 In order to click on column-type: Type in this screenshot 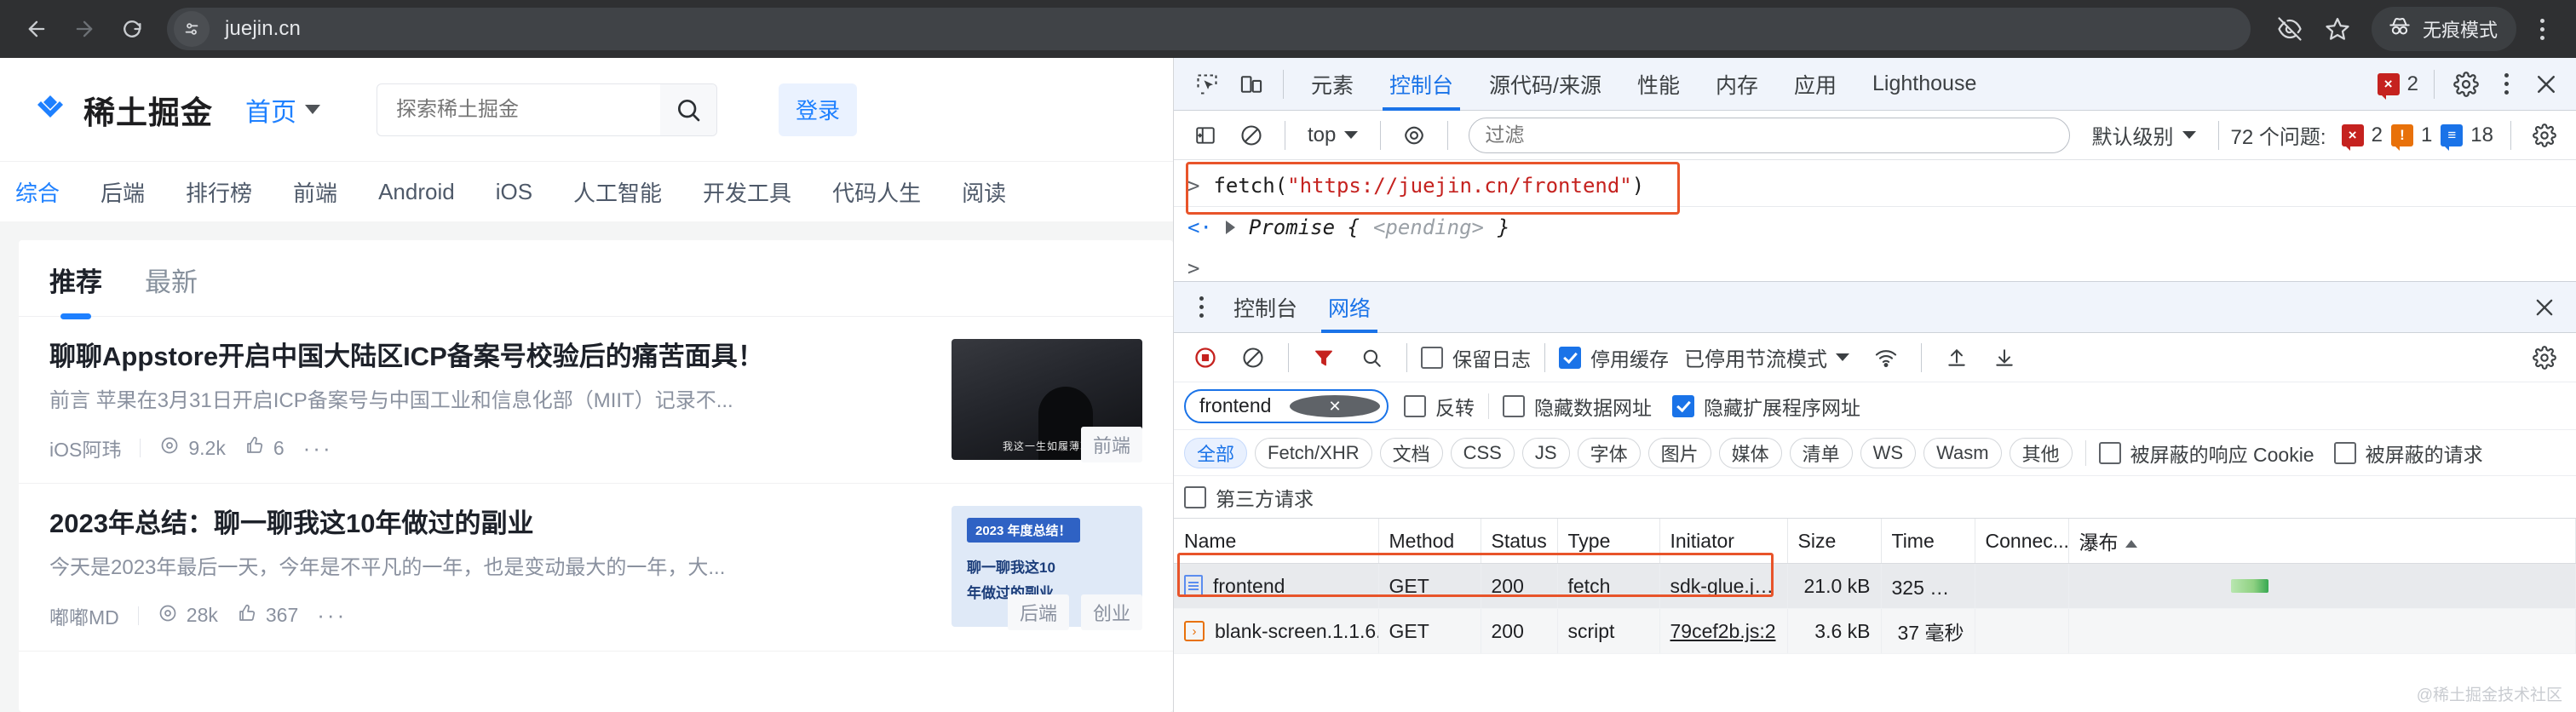, I will do `click(1609, 541)`.